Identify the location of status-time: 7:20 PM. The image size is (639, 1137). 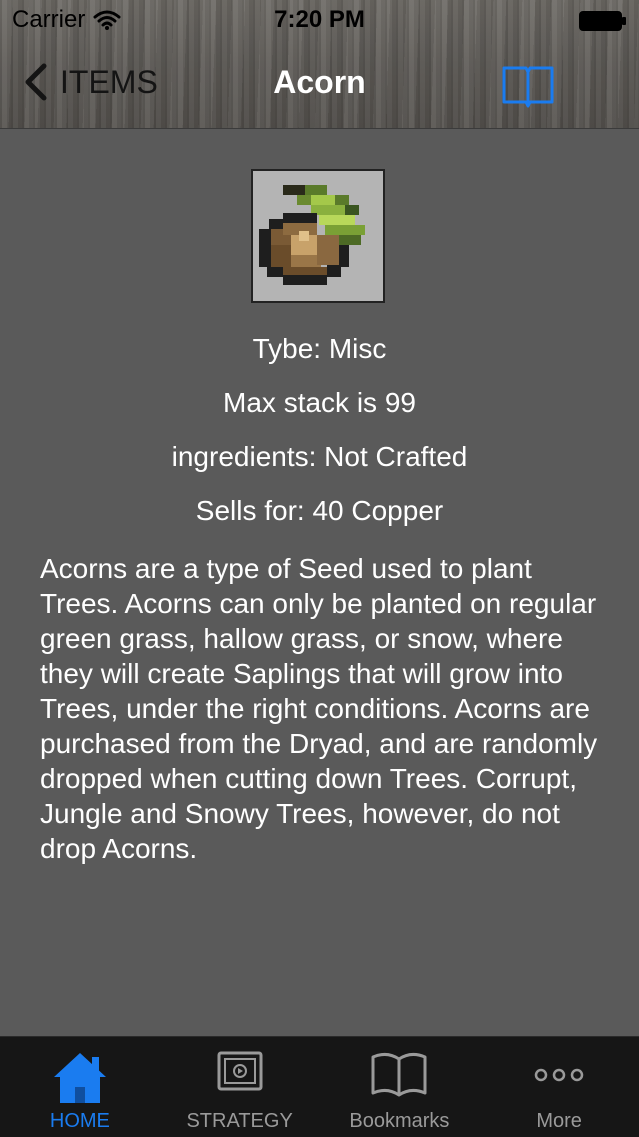
(319, 19).